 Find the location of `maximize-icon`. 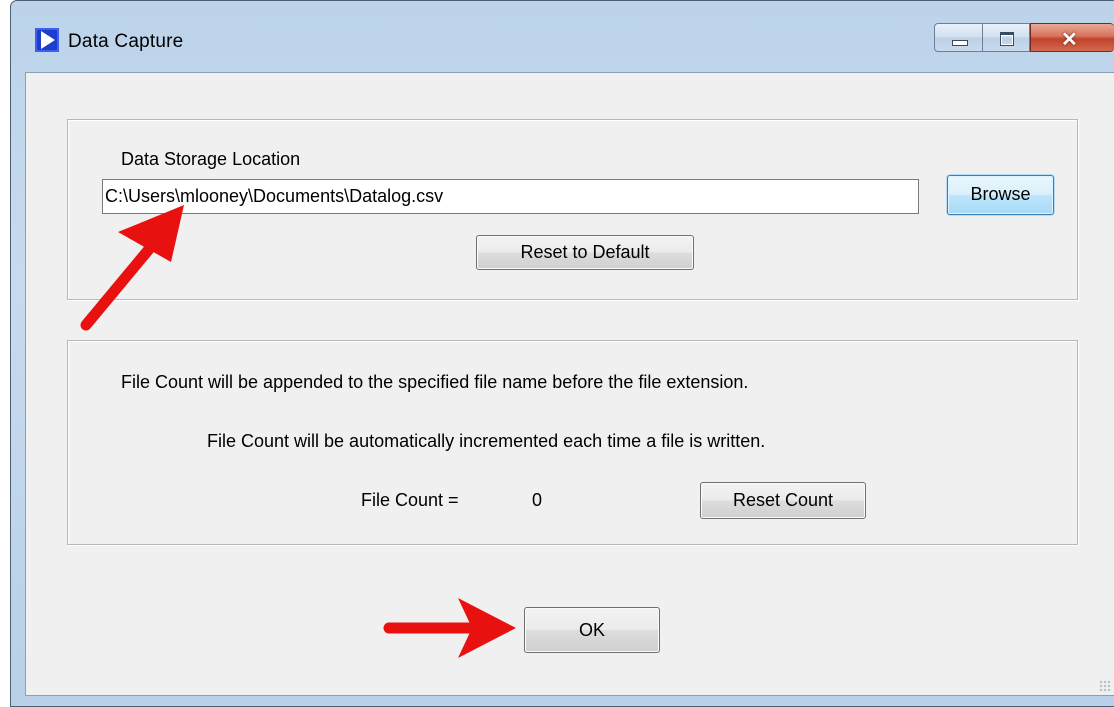

maximize-icon is located at coordinates (1007, 39).